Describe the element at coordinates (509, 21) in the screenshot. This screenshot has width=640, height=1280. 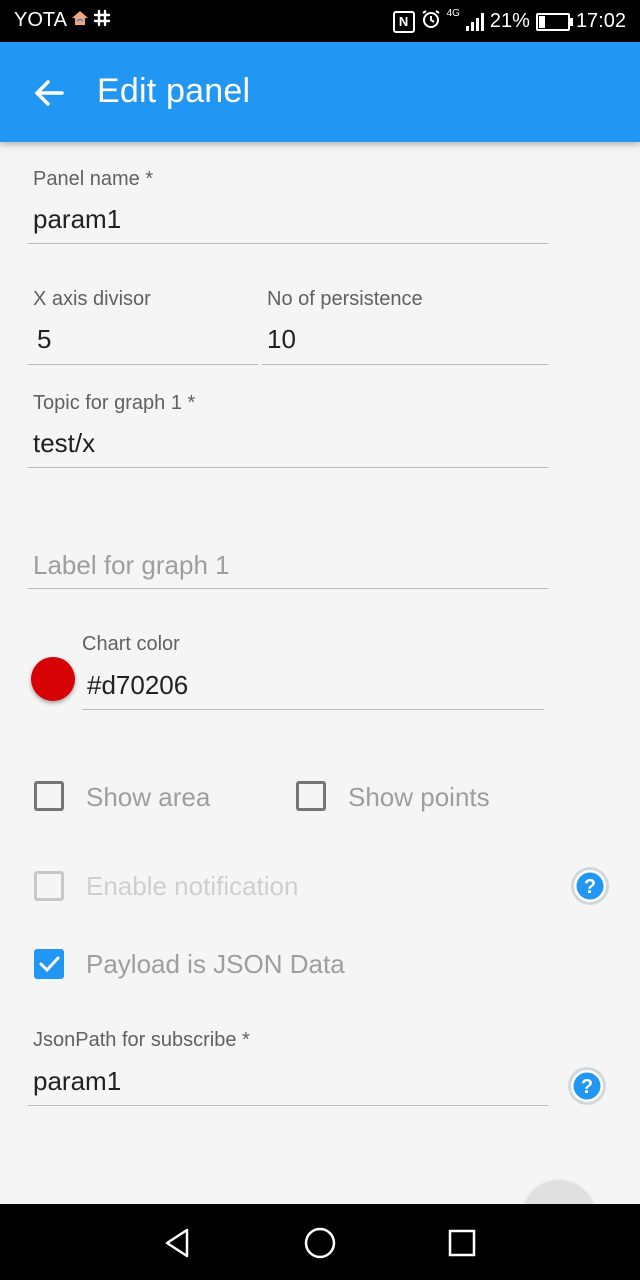
I see `battery-percent: 21%` at that location.